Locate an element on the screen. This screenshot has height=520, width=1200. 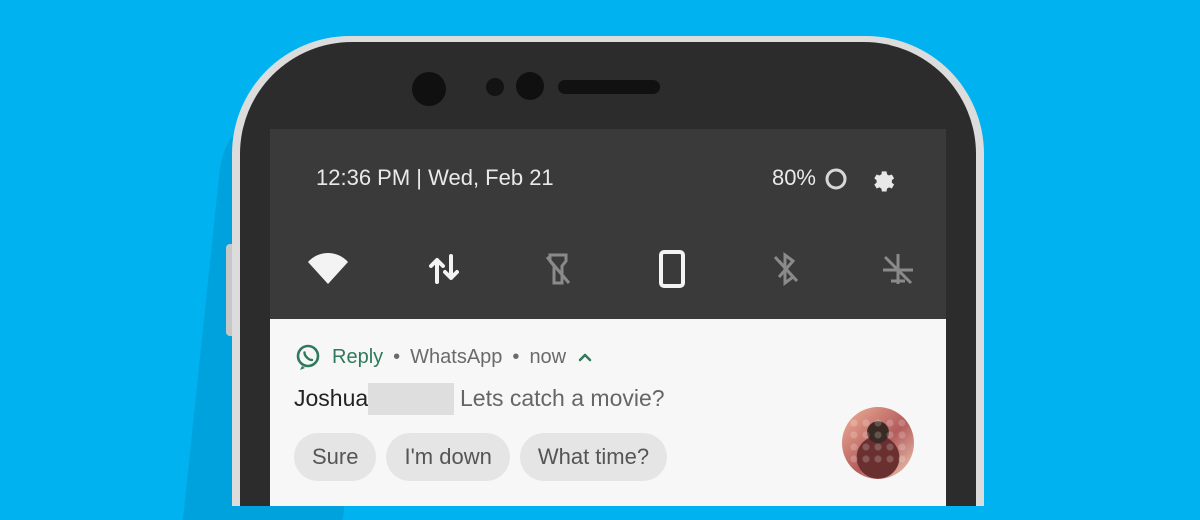
time-date: 12:36 PM | Wed, Feb 21 is located at coordinates (435, 177).